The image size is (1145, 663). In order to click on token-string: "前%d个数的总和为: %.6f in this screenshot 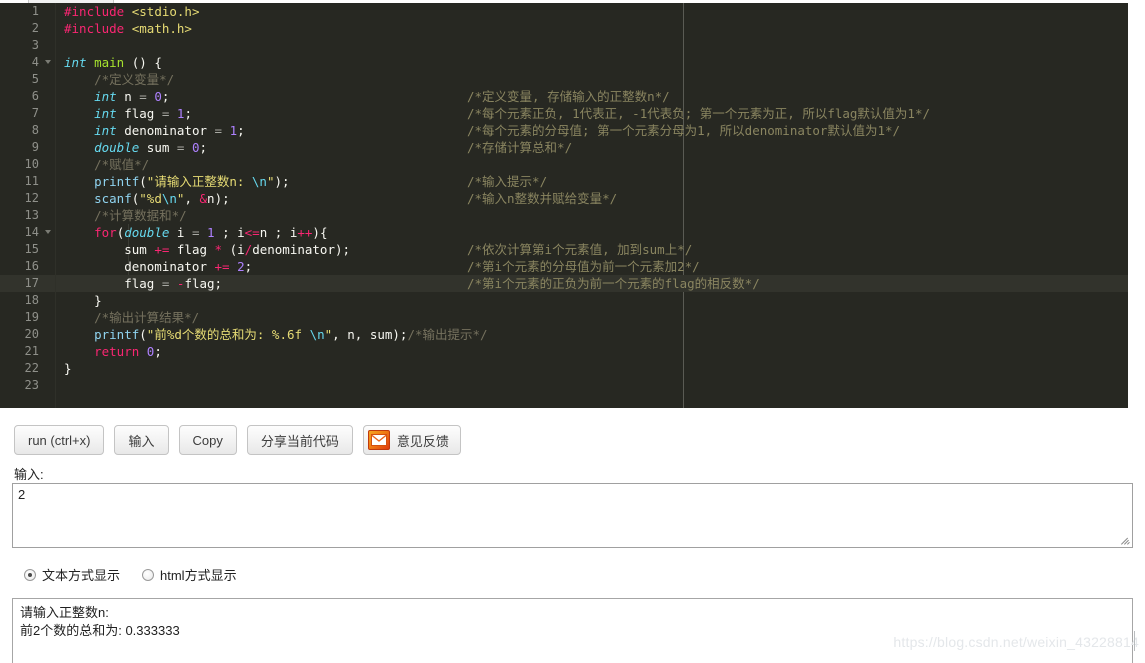, I will do `click(228, 334)`.